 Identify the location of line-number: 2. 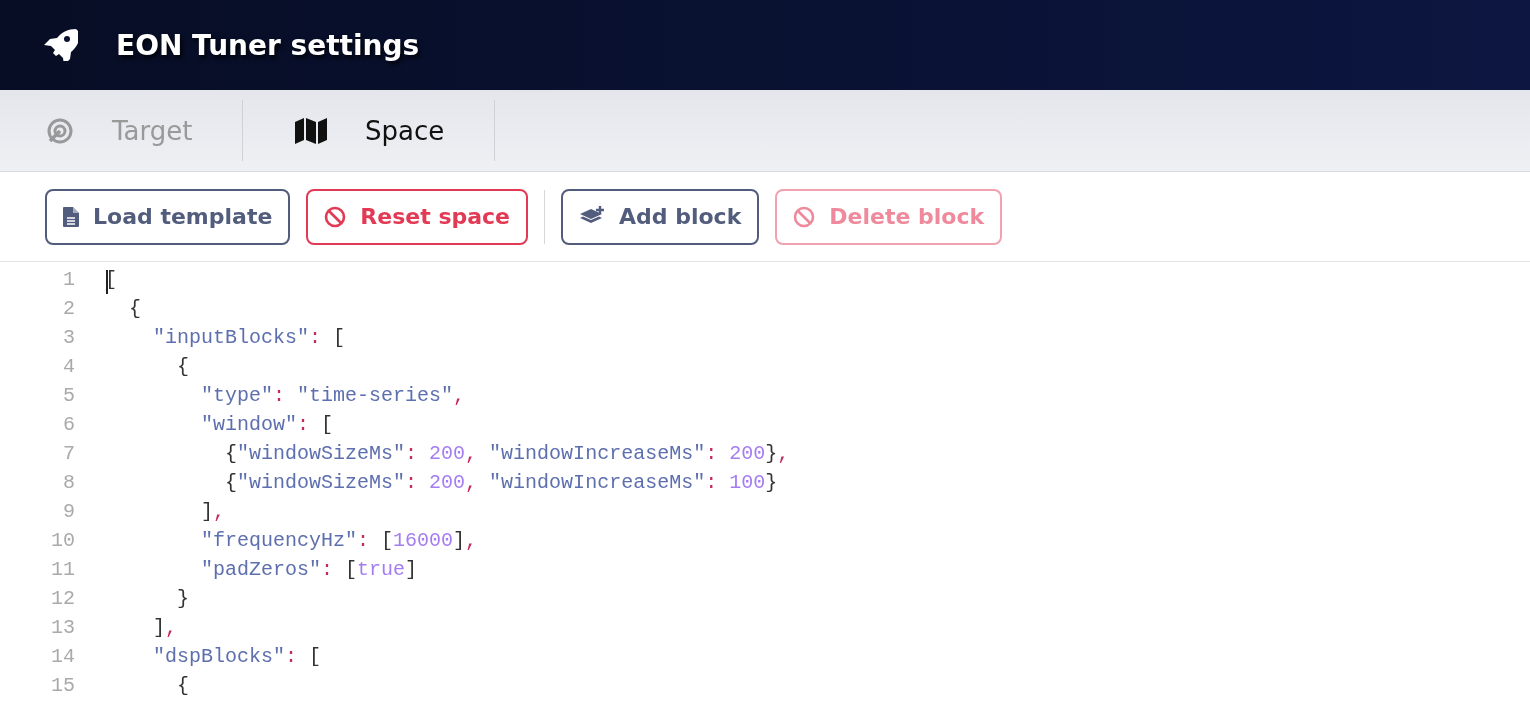
(68, 308).